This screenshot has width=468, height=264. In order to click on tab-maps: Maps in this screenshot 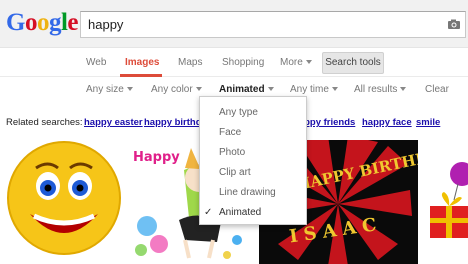, I will do `click(190, 62)`.